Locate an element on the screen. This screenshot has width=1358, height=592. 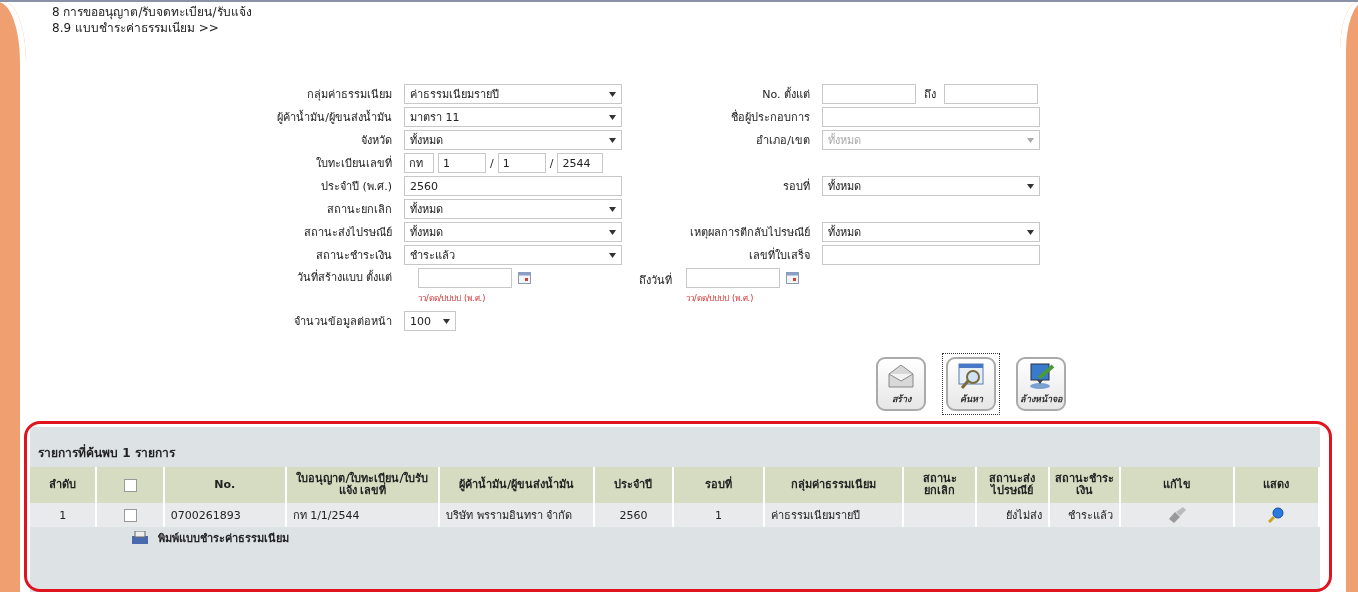
search-button: ค้นหา is located at coordinates (971, 384).